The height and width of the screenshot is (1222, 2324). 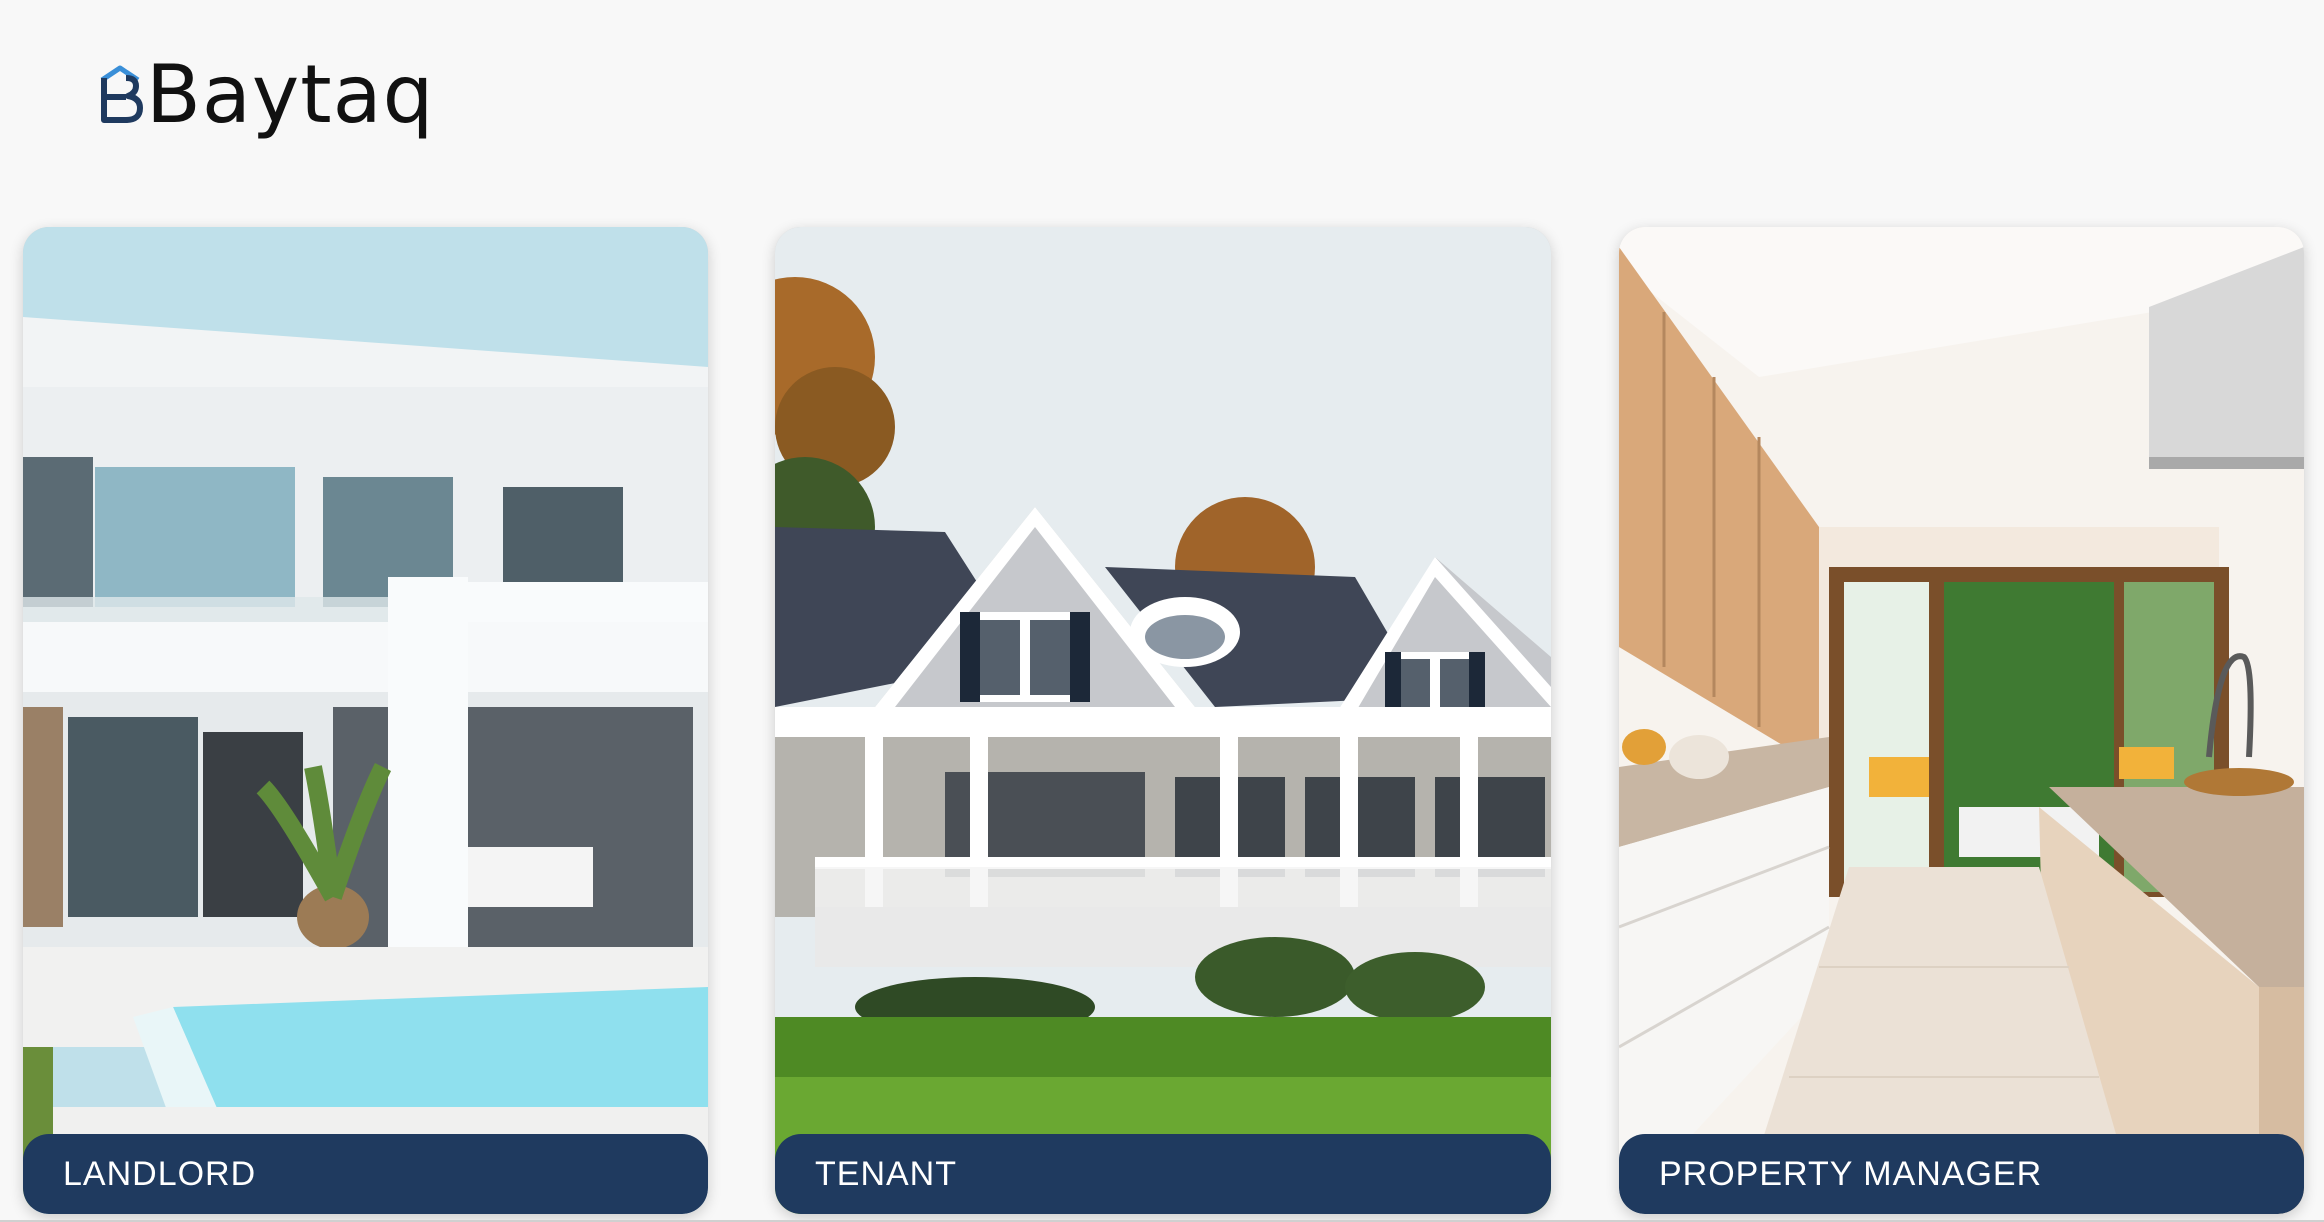 I want to click on landlord-caption: LANDLORD, so click(x=365, y=1174).